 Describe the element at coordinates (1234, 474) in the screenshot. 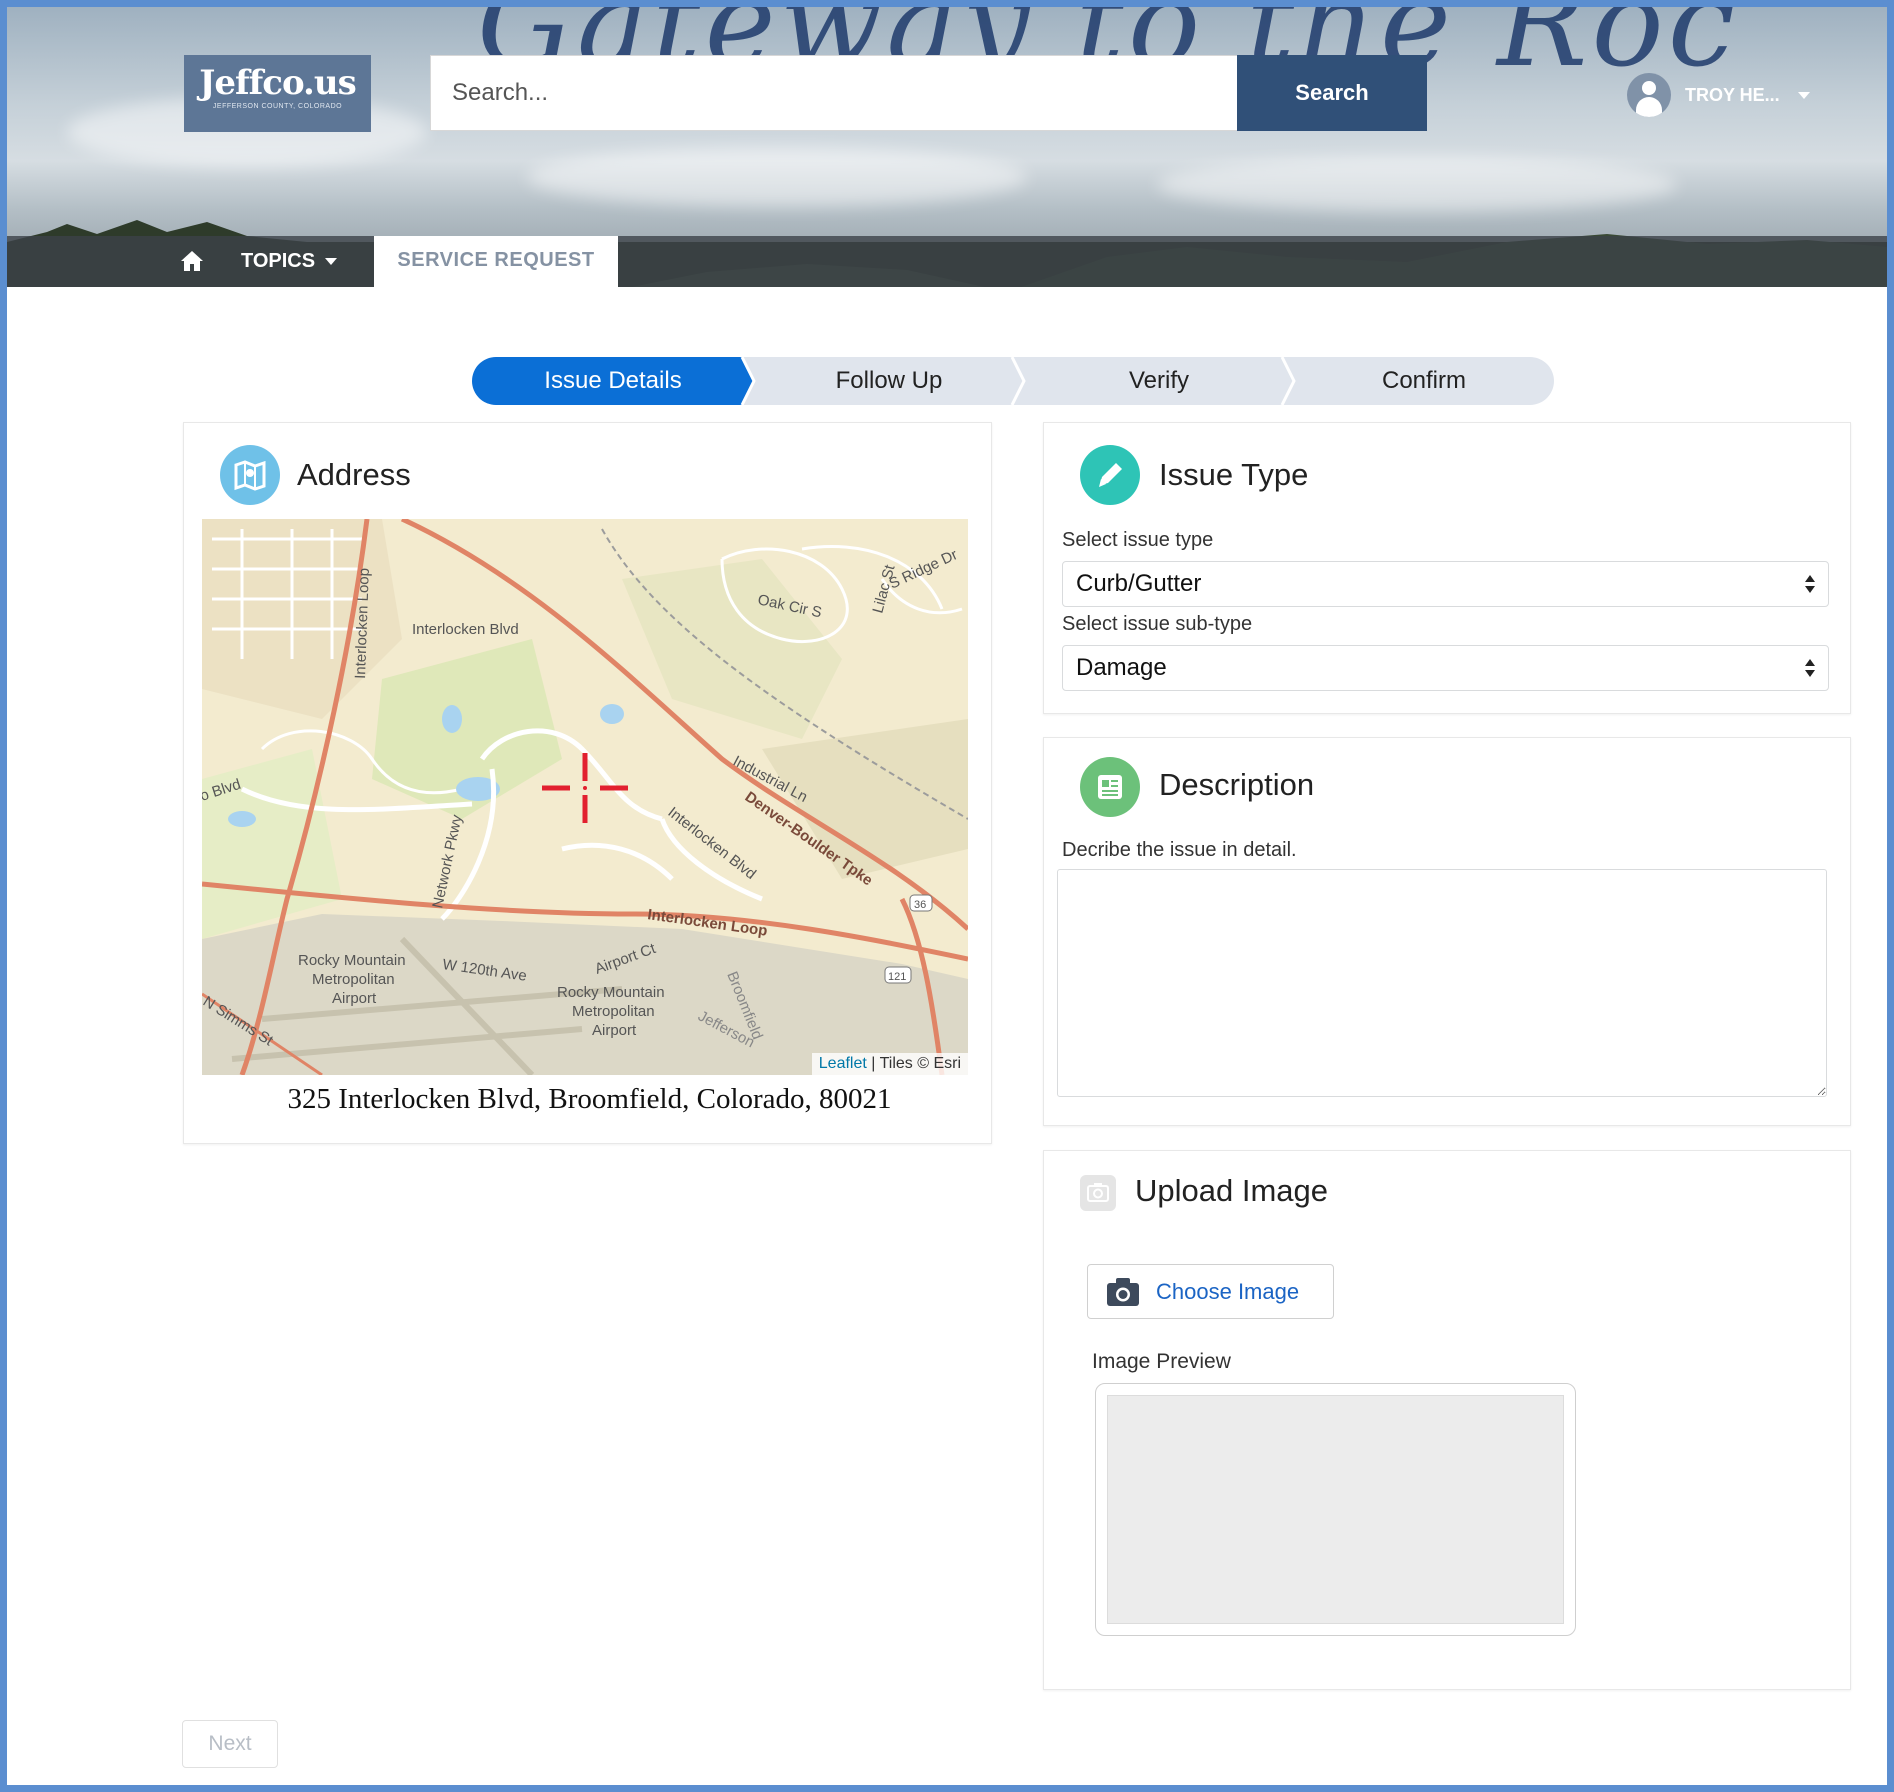

I see `issue-type-title: Issue Type` at that location.